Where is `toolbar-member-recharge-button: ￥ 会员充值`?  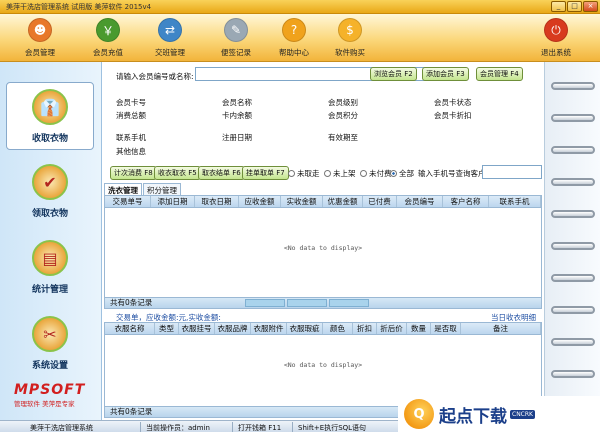 toolbar-member-recharge-button: ￥ 会员充值 is located at coordinates (108, 39).